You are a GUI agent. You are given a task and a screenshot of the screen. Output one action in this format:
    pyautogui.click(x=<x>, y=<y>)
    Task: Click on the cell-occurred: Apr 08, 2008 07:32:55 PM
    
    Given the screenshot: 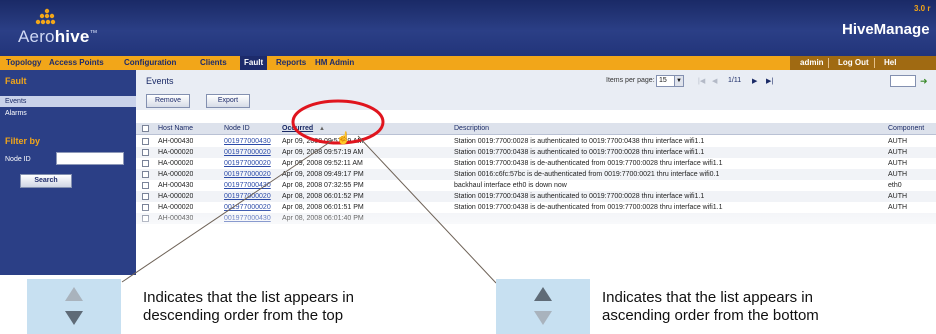 What is the action you would take?
    pyautogui.click(x=323, y=185)
    